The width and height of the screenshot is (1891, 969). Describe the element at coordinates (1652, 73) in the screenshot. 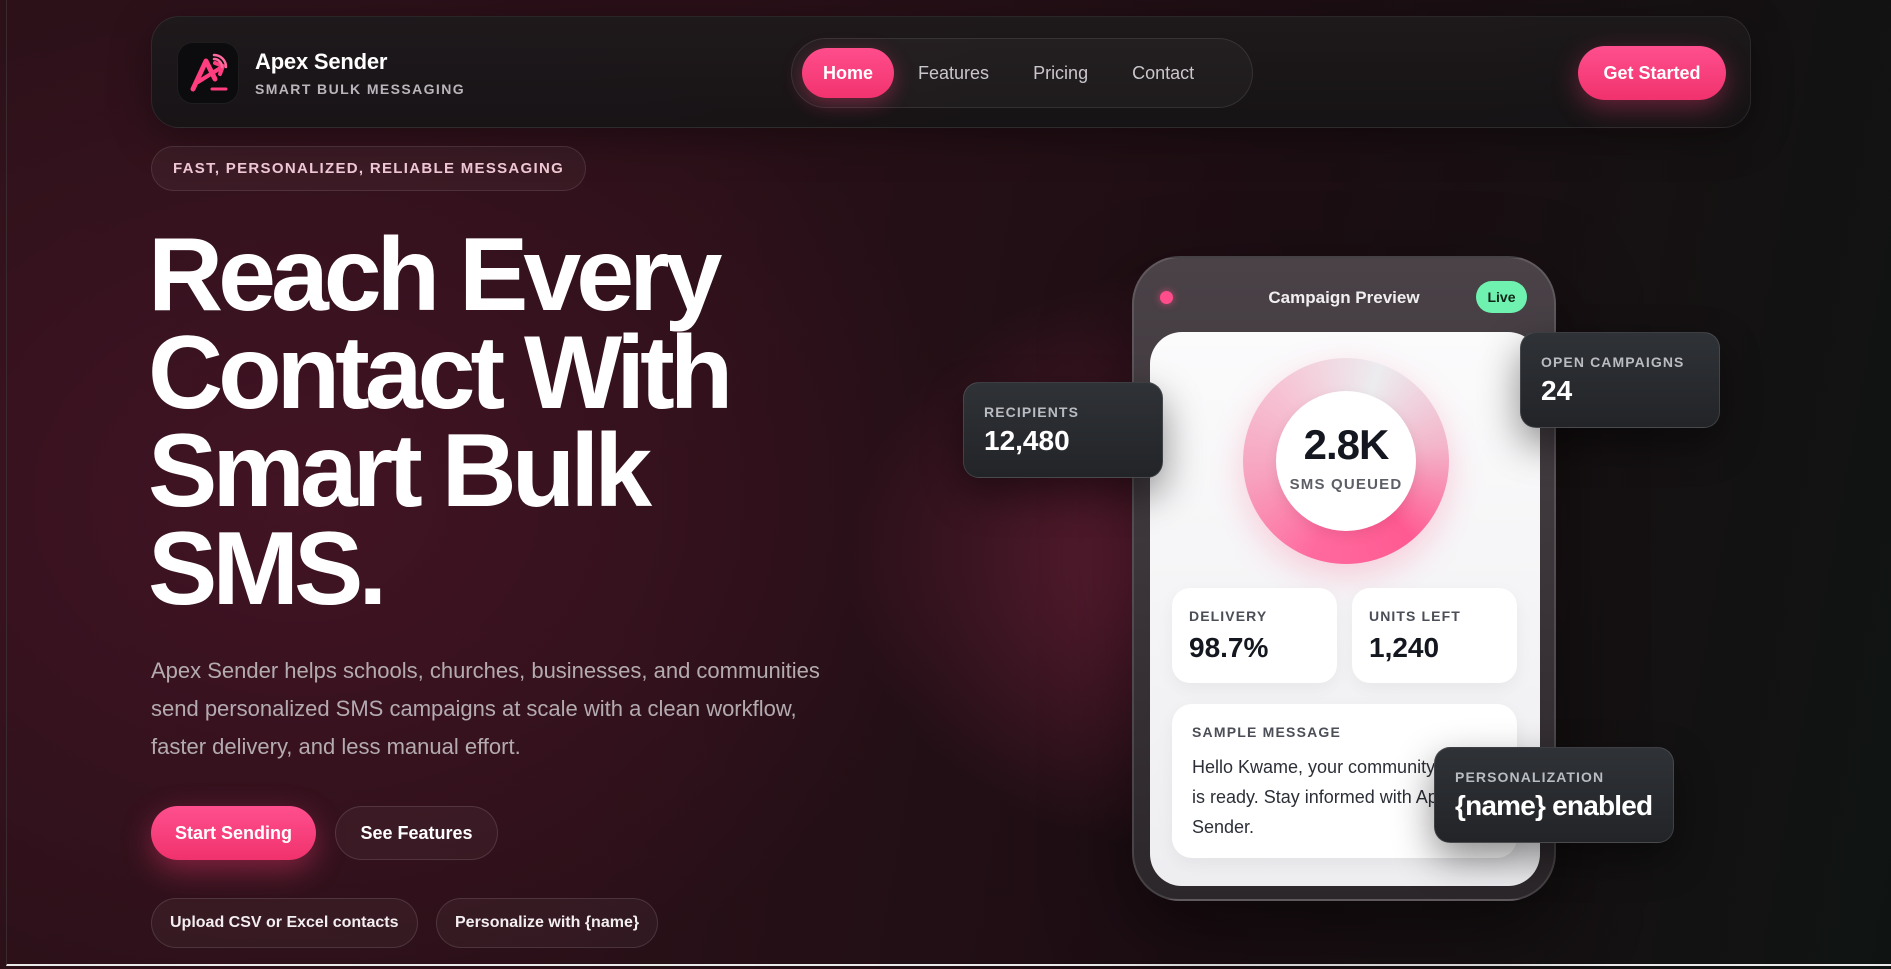

I see `get-started-button: Get Started` at that location.